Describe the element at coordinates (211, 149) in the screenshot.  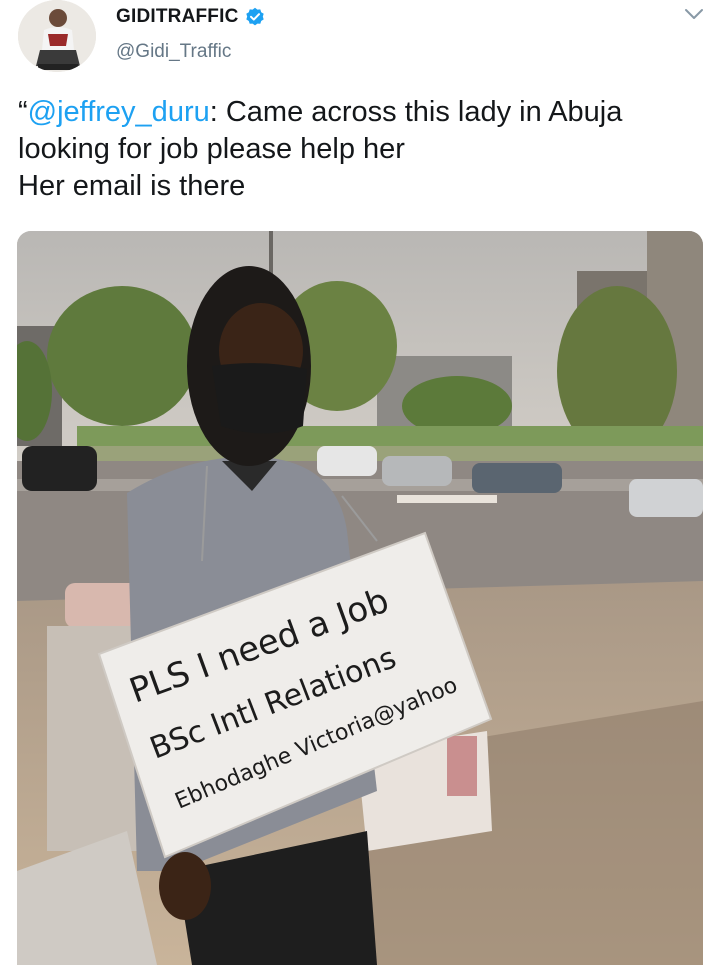
I see `tweet-line-2: looking for job please help her` at that location.